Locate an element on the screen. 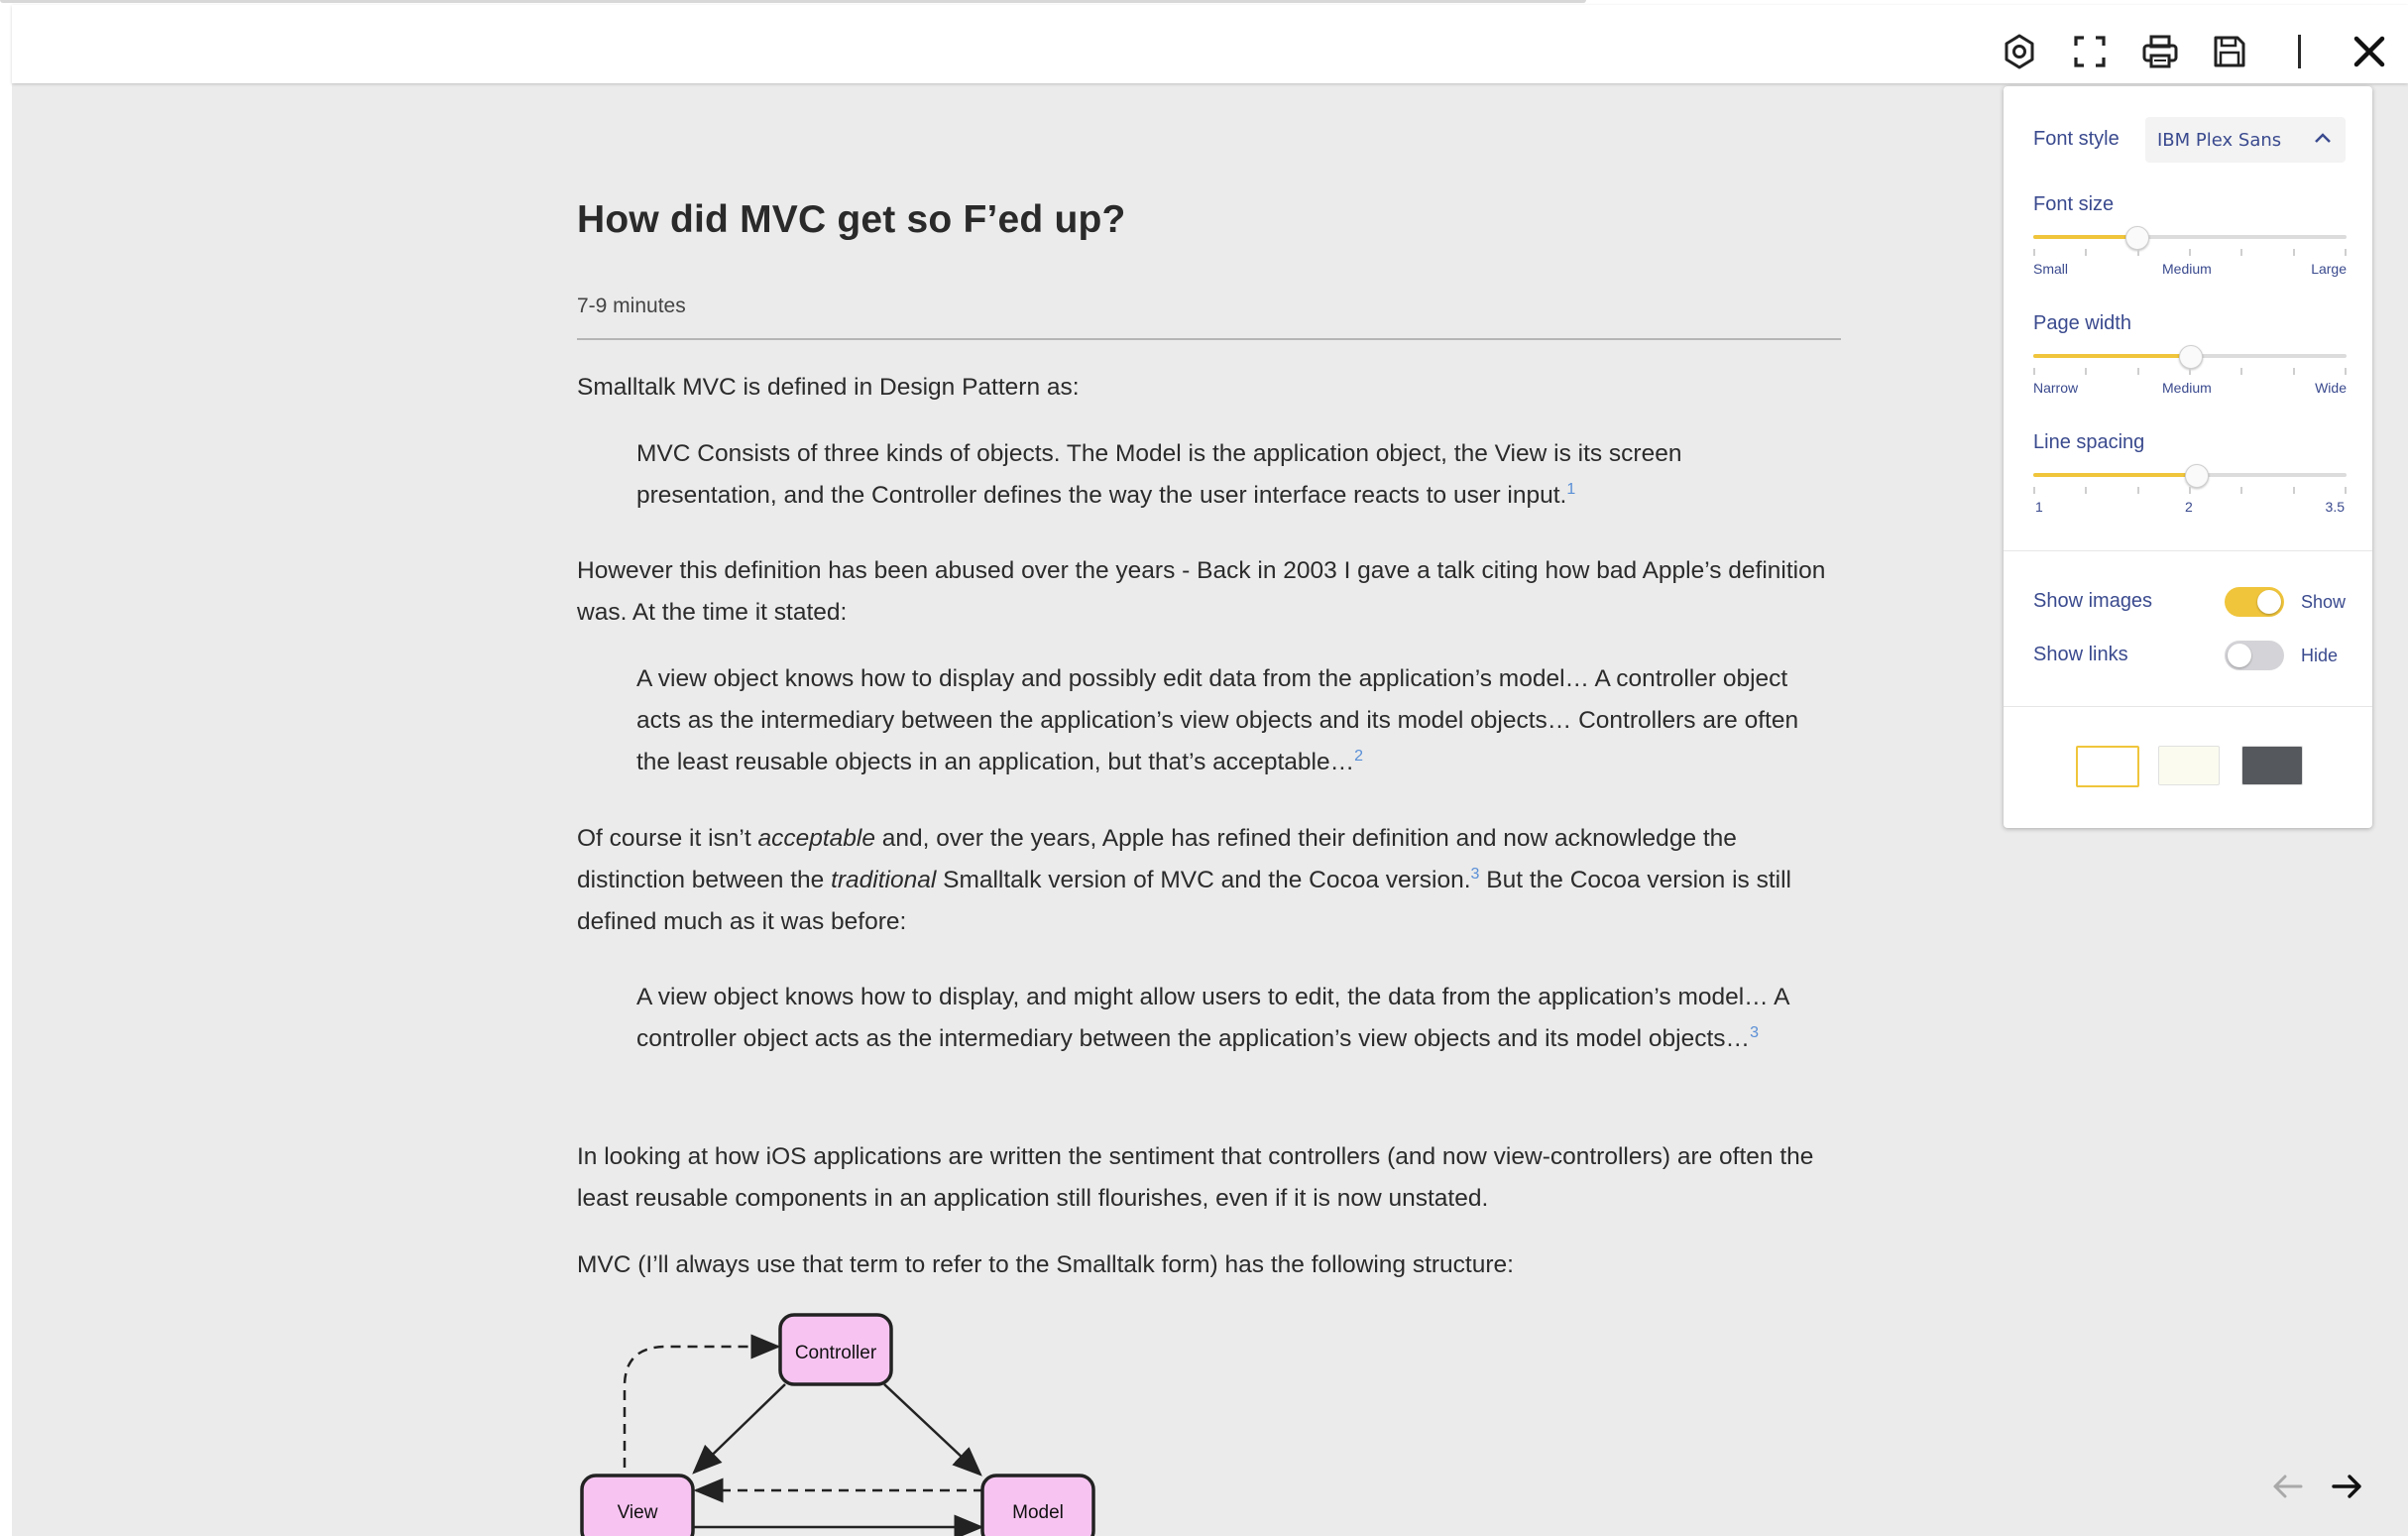 The width and height of the screenshot is (2408, 1536). fullscreen-button is located at coordinates (2090, 52).